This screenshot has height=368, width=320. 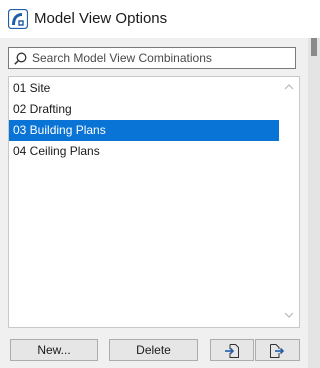 I want to click on export-button, so click(x=277, y=350).